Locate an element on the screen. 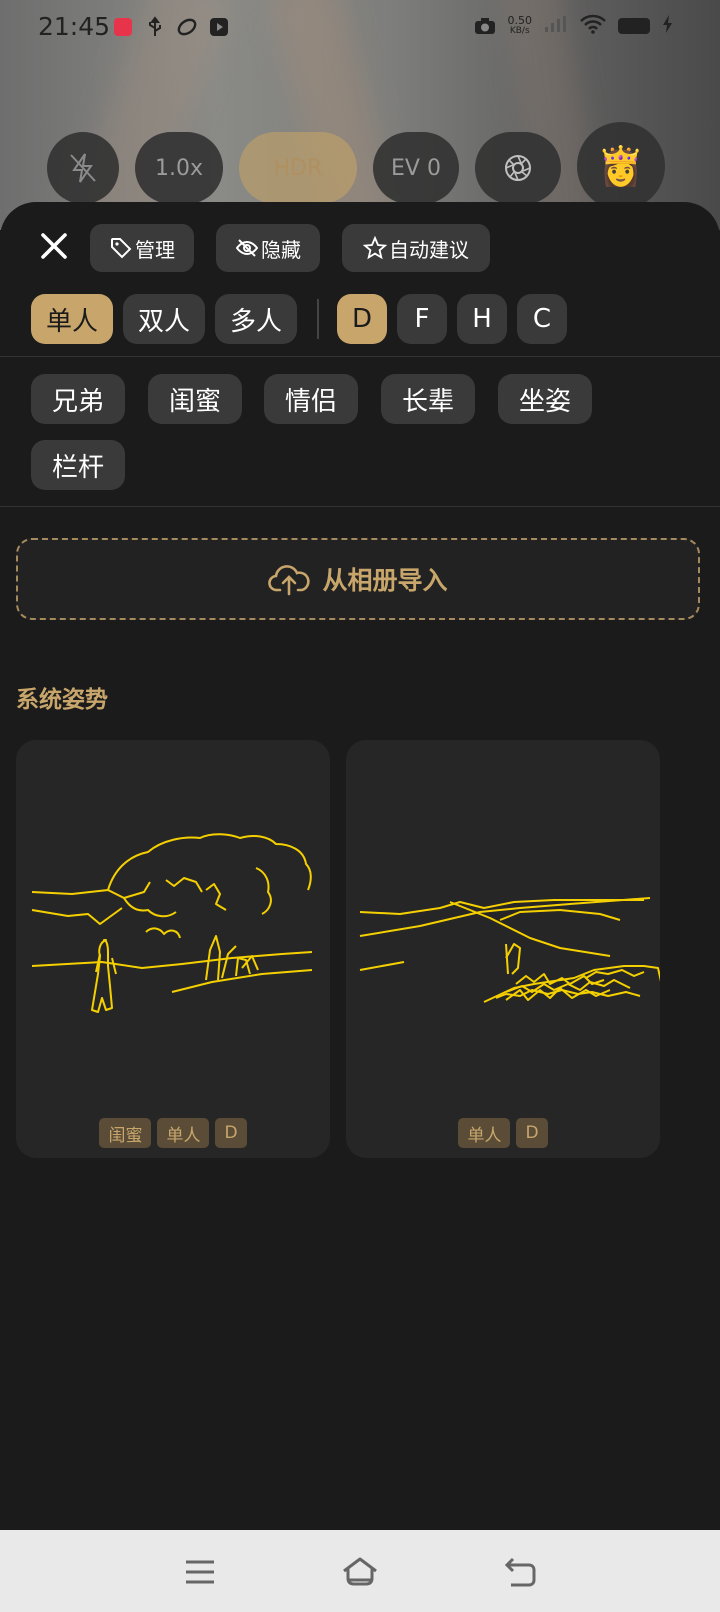 The image size is (720, 1612). princess-icon: 👸 is located at coordinates (621, 165).